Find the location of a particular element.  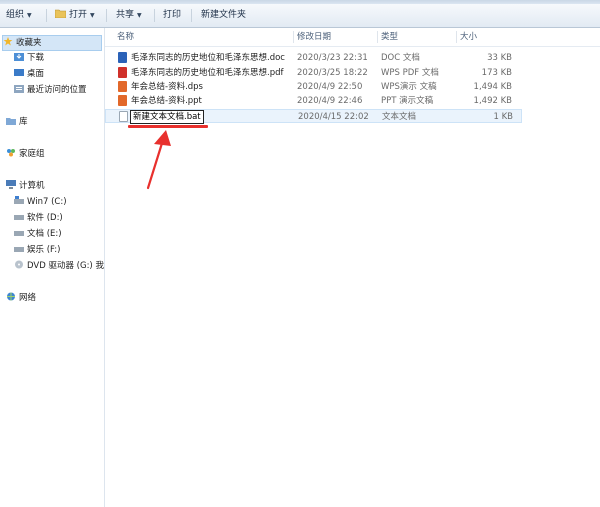

nav-recent: 最近访问的位置 is located at coordinates (50, 90).